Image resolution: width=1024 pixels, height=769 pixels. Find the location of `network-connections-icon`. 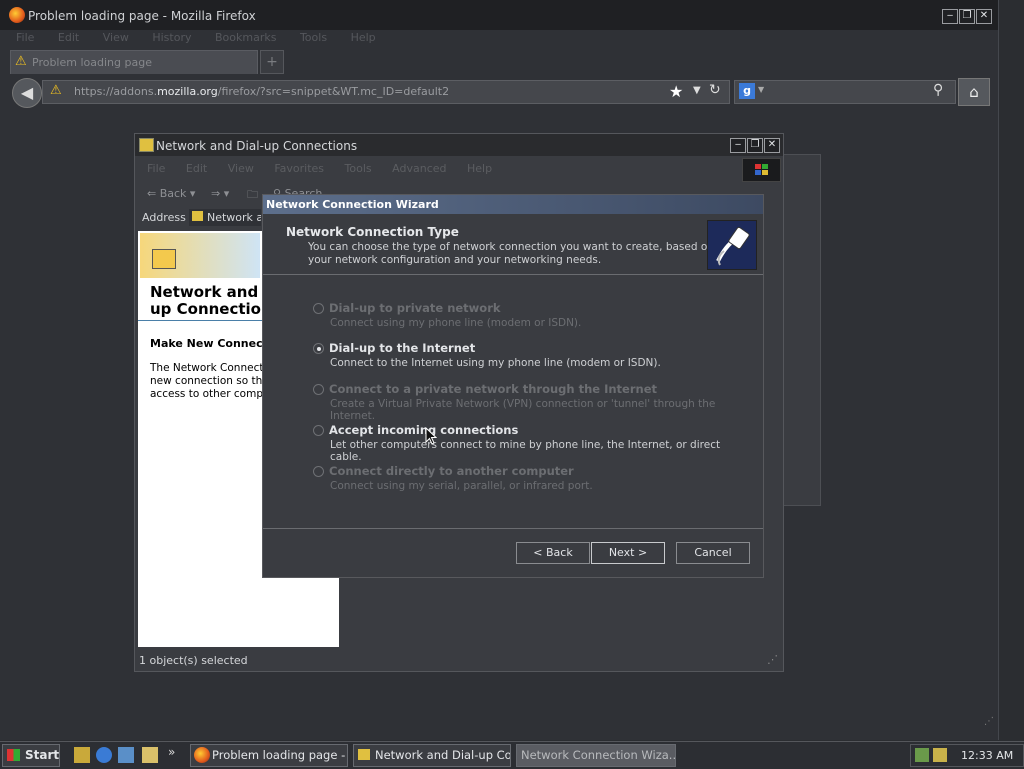

network-connections-icon is located at coordinates (164, 259).